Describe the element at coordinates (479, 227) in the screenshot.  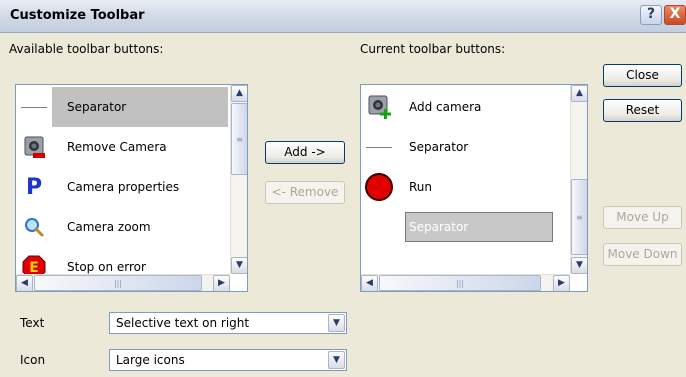
I see `drag-placeholder: Separator` at that location.